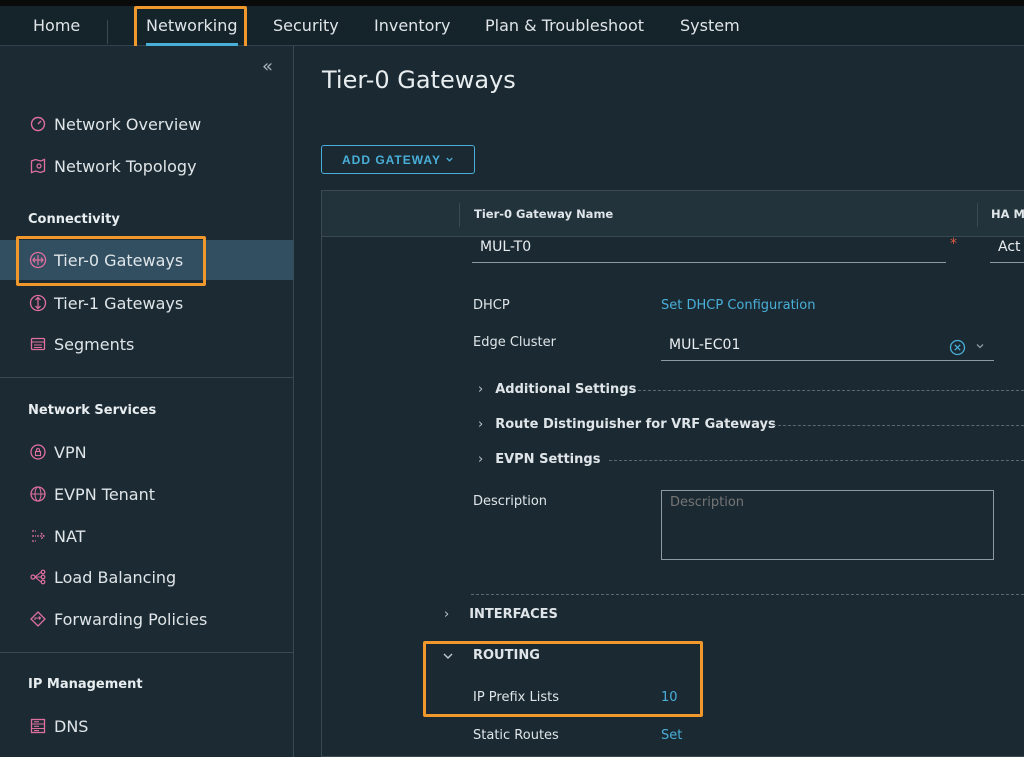 Image resolution: width=1024 pixels, height=757 pixels. What do you see at coordinates (146, 536) in the screenshot?
I see `sidebar-item-nat: NAT` at bounding box center [146, 536].